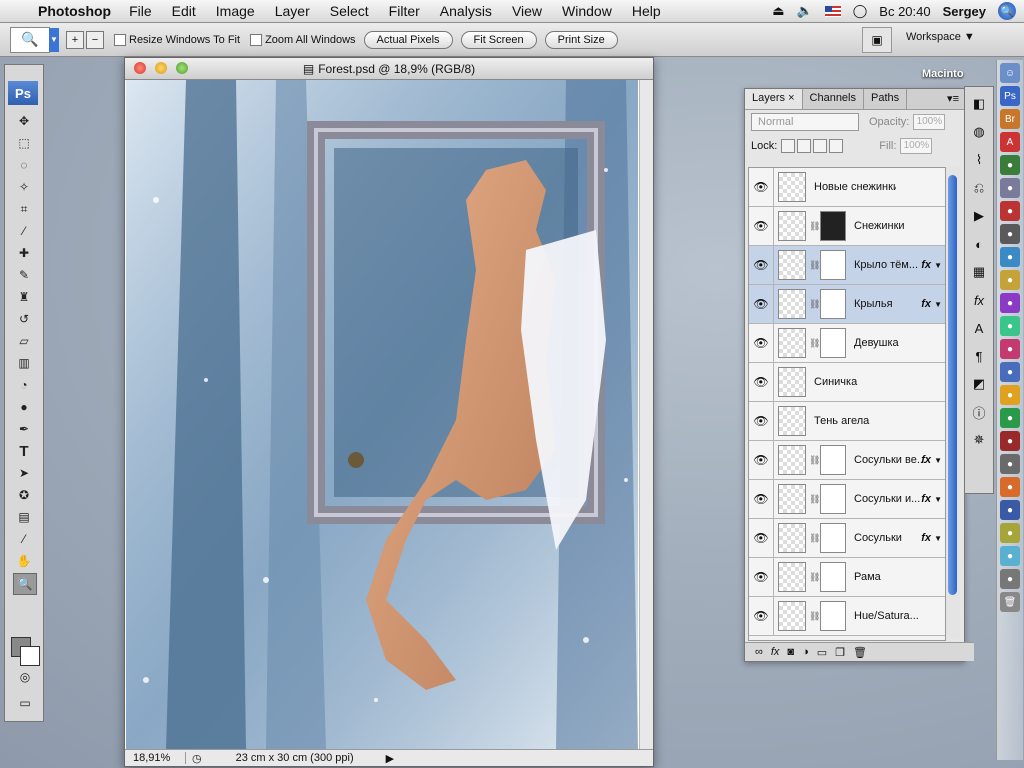 Image resolution: width=1024 pixels, height=768 pixels. Describe the element at coordinates (979, 272) in the screenshot. I see `swatches-panel-icon: ▦` at that location.